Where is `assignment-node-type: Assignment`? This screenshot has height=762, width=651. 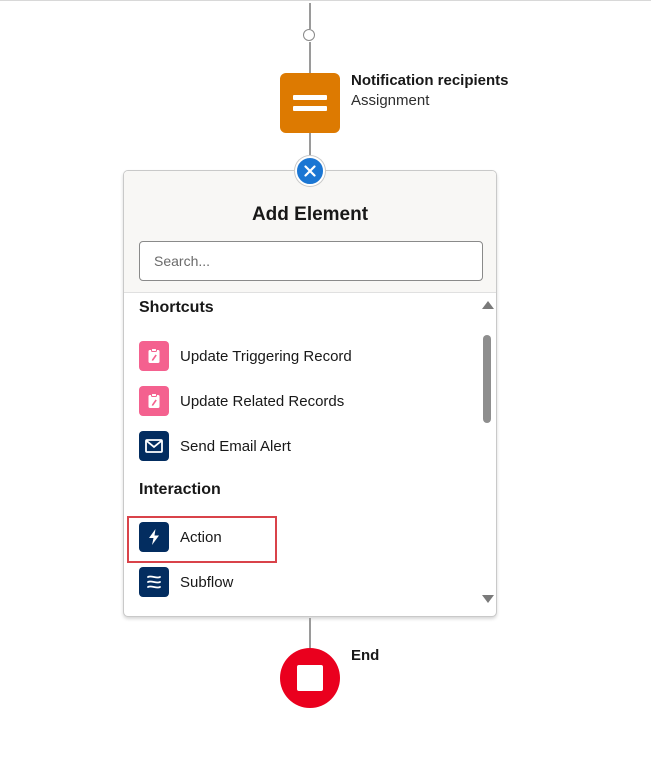 assignment-node-type: Assignment is located at coordinates (390, 100).